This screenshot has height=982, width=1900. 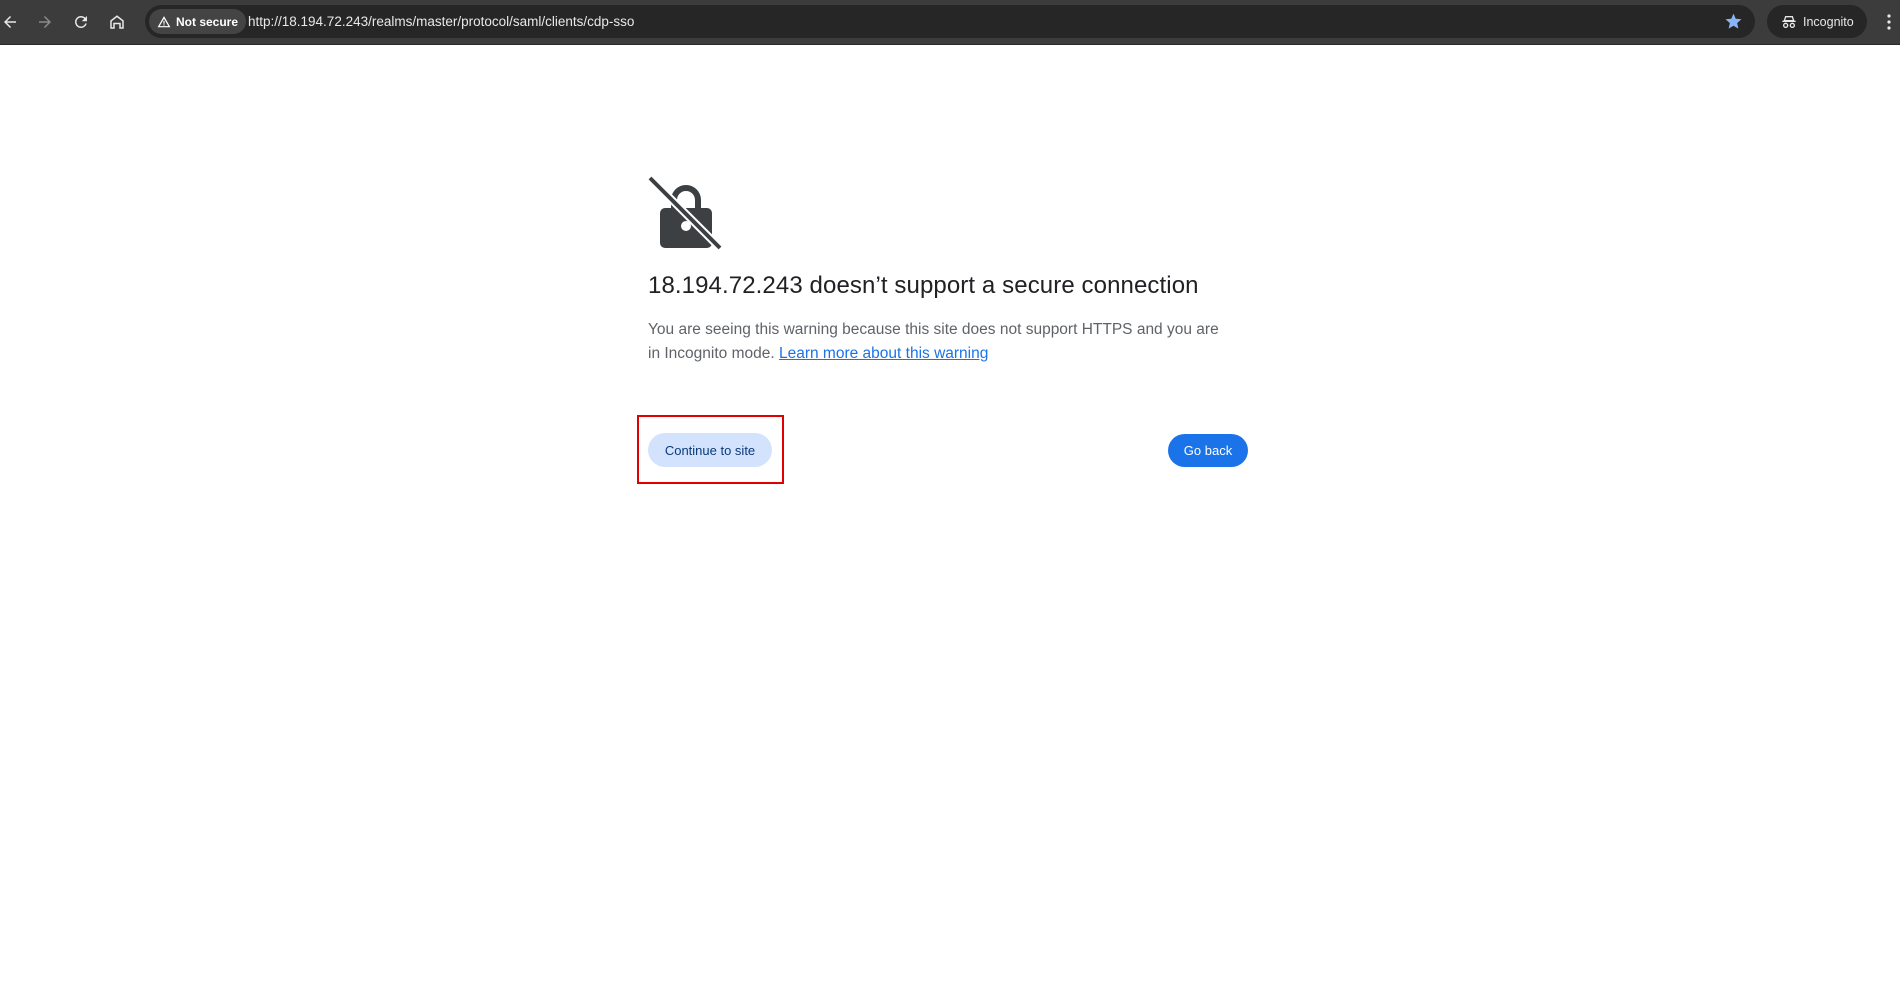 I want to click on security-indicator: Not secure, so click(x=198, y=21).